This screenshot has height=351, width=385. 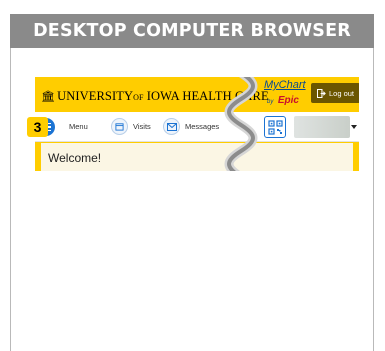 I want to click on logout-button: Log out, so click(x=335, y=93).